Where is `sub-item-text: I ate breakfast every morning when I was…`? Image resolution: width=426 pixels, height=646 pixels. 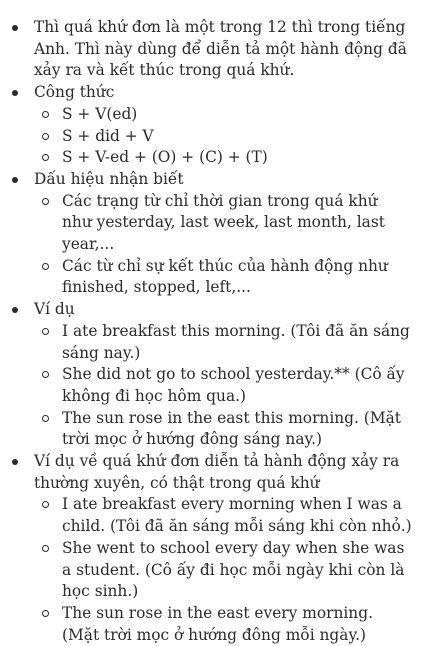
sub-item-text: I ate breakfast every morning when I was… is located at coordinates (237, 515).